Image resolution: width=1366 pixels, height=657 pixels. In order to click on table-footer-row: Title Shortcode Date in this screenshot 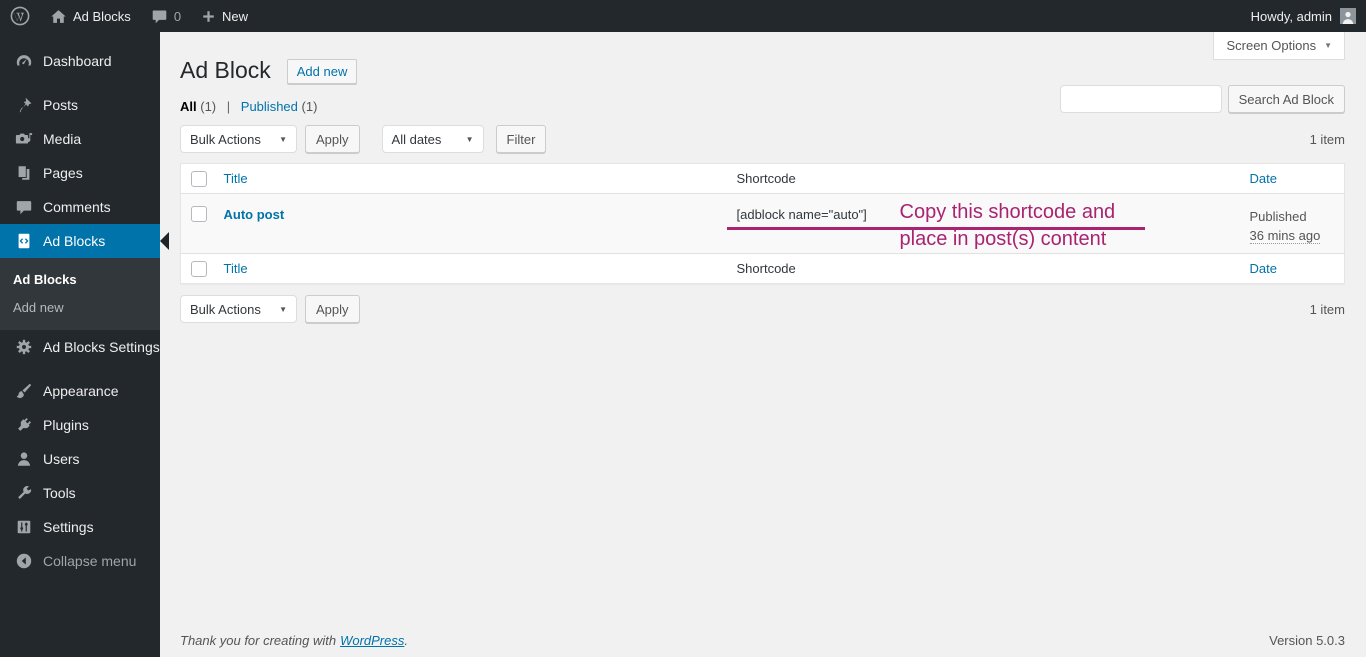, I will do `click(762, 268)`.